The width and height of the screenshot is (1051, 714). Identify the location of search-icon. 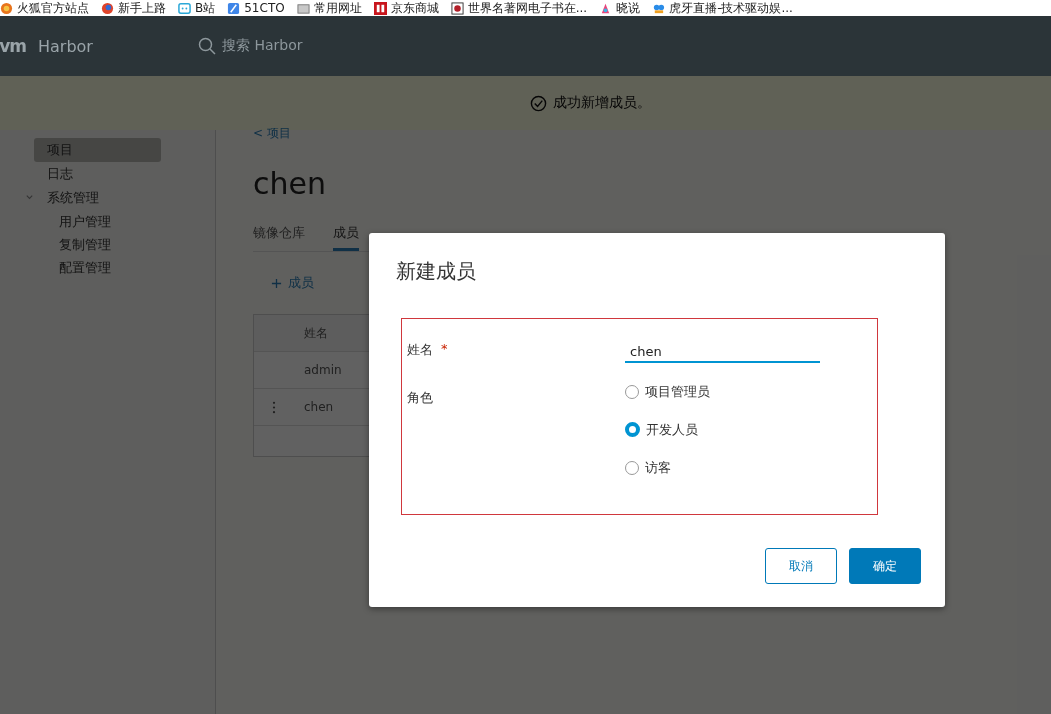
(207, 46).